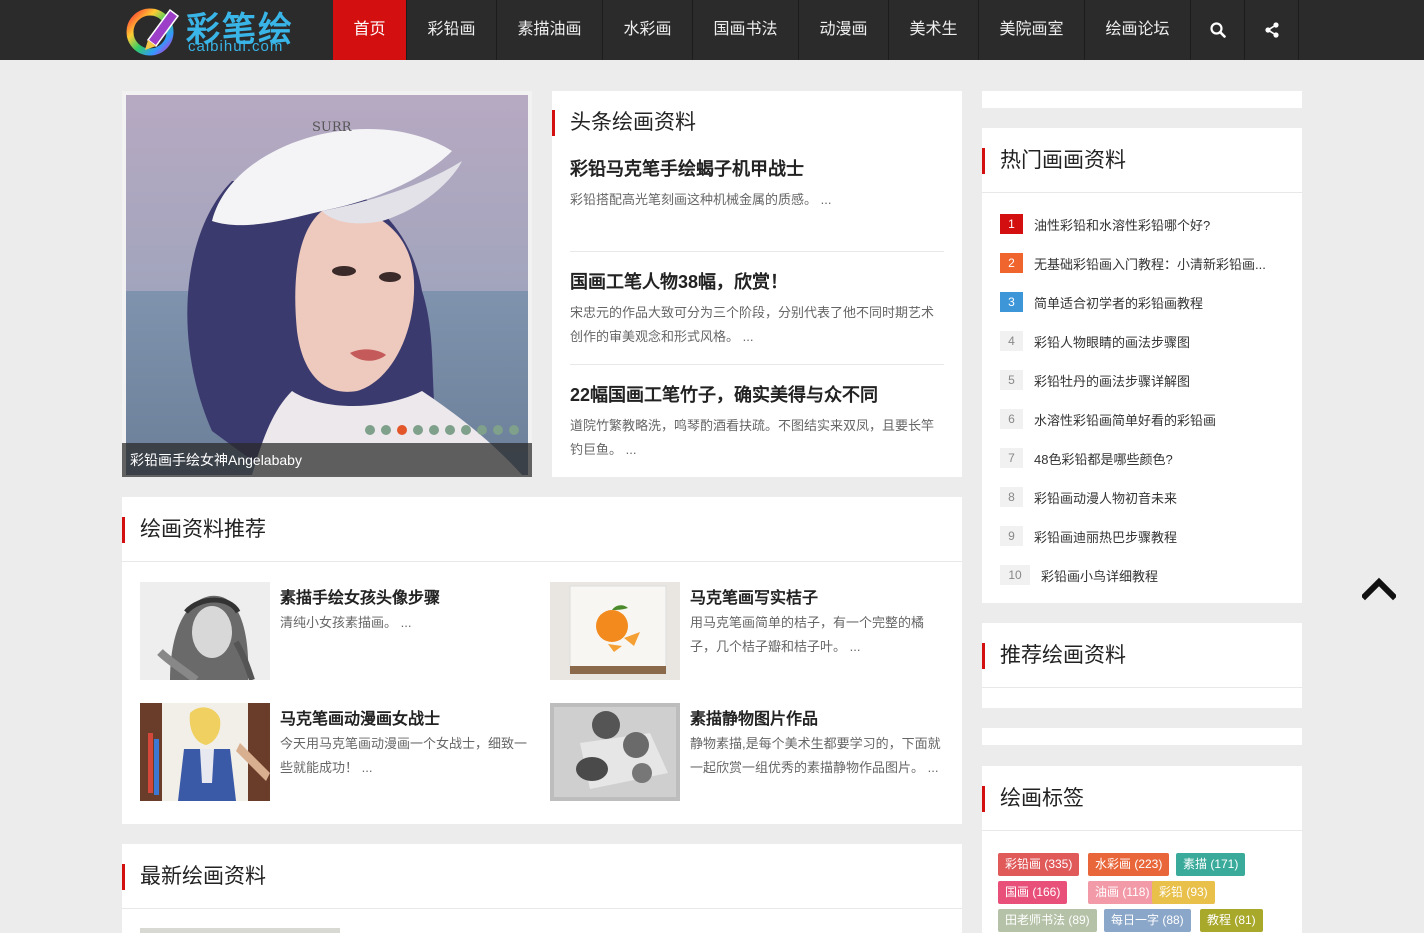 The image size is (1424, 933). What do you see at coordinates (757, 251) in the screenshot?
I see `headline-divider` at bounding box center [757, 251].